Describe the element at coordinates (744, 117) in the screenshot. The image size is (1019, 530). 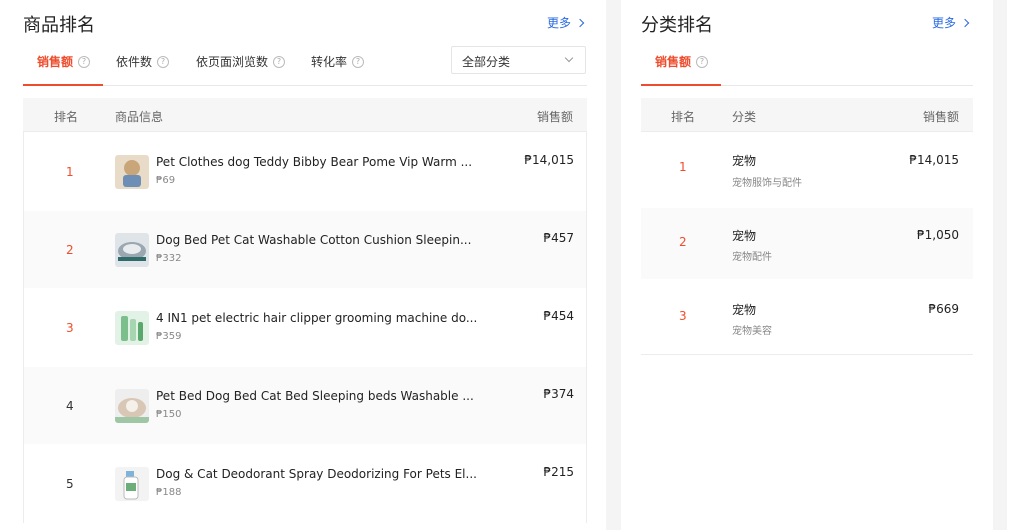
I see `col-category: 分类` at that location.